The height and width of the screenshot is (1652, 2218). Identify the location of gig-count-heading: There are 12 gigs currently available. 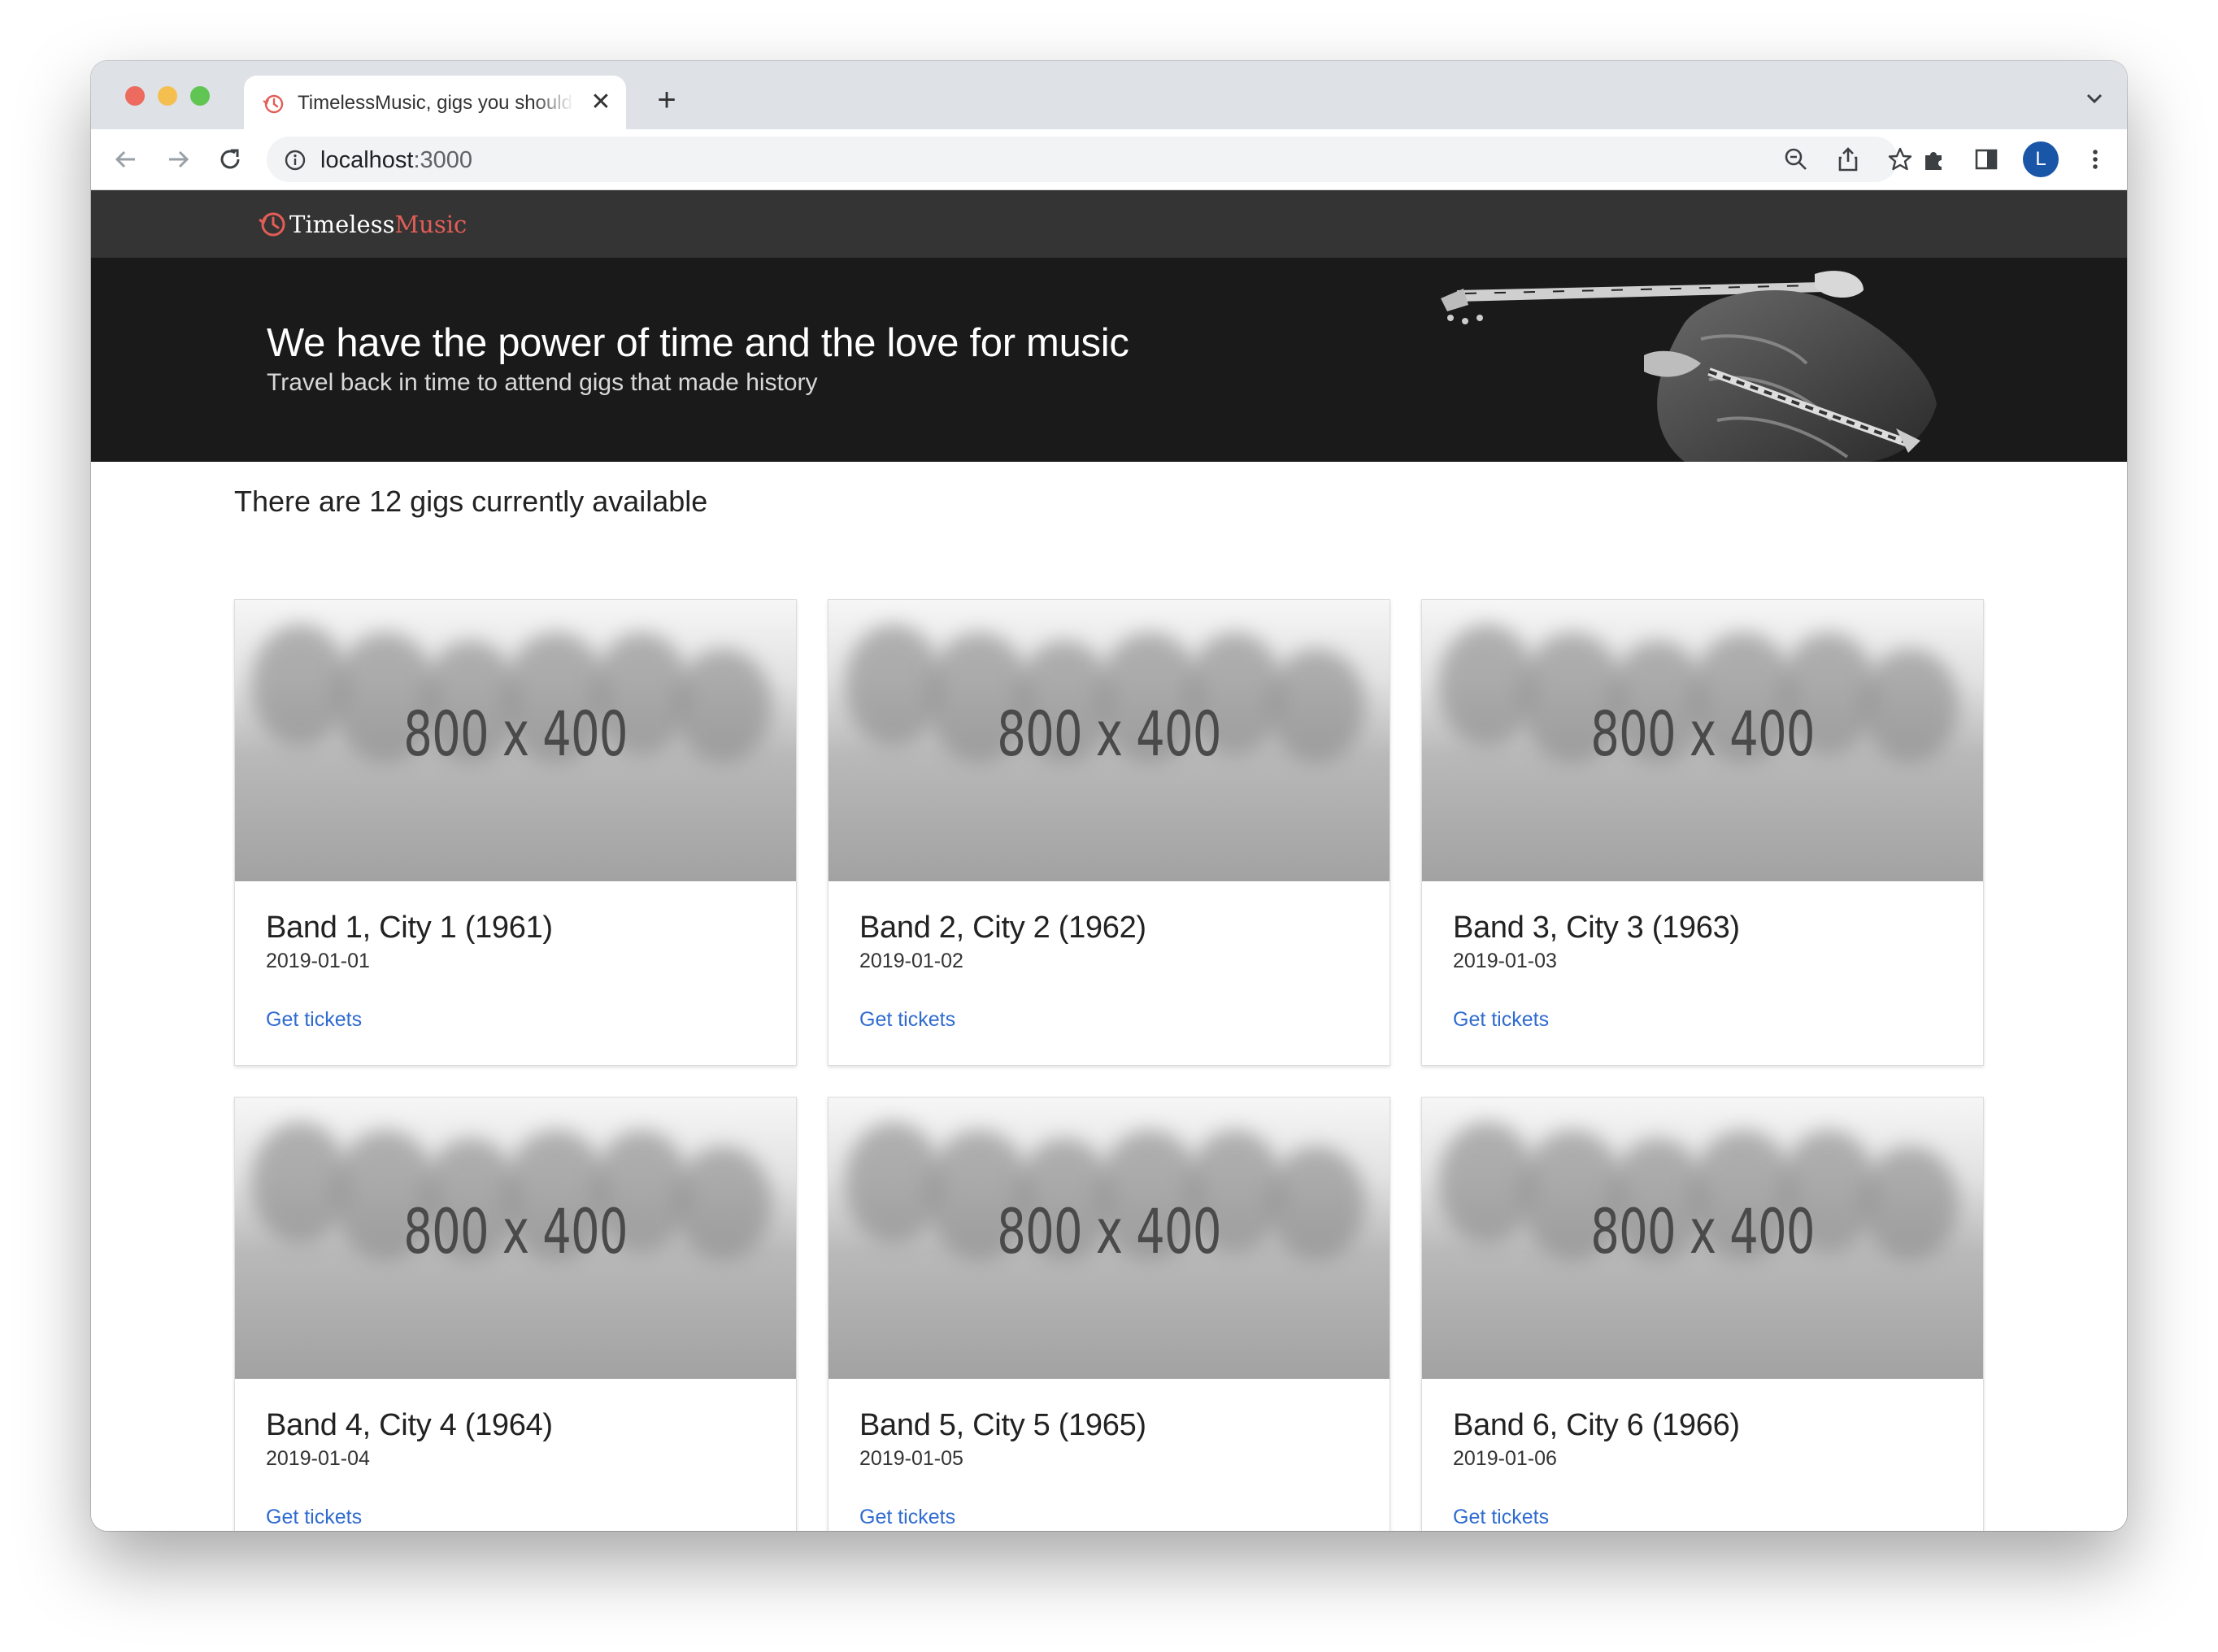
(471, 501).